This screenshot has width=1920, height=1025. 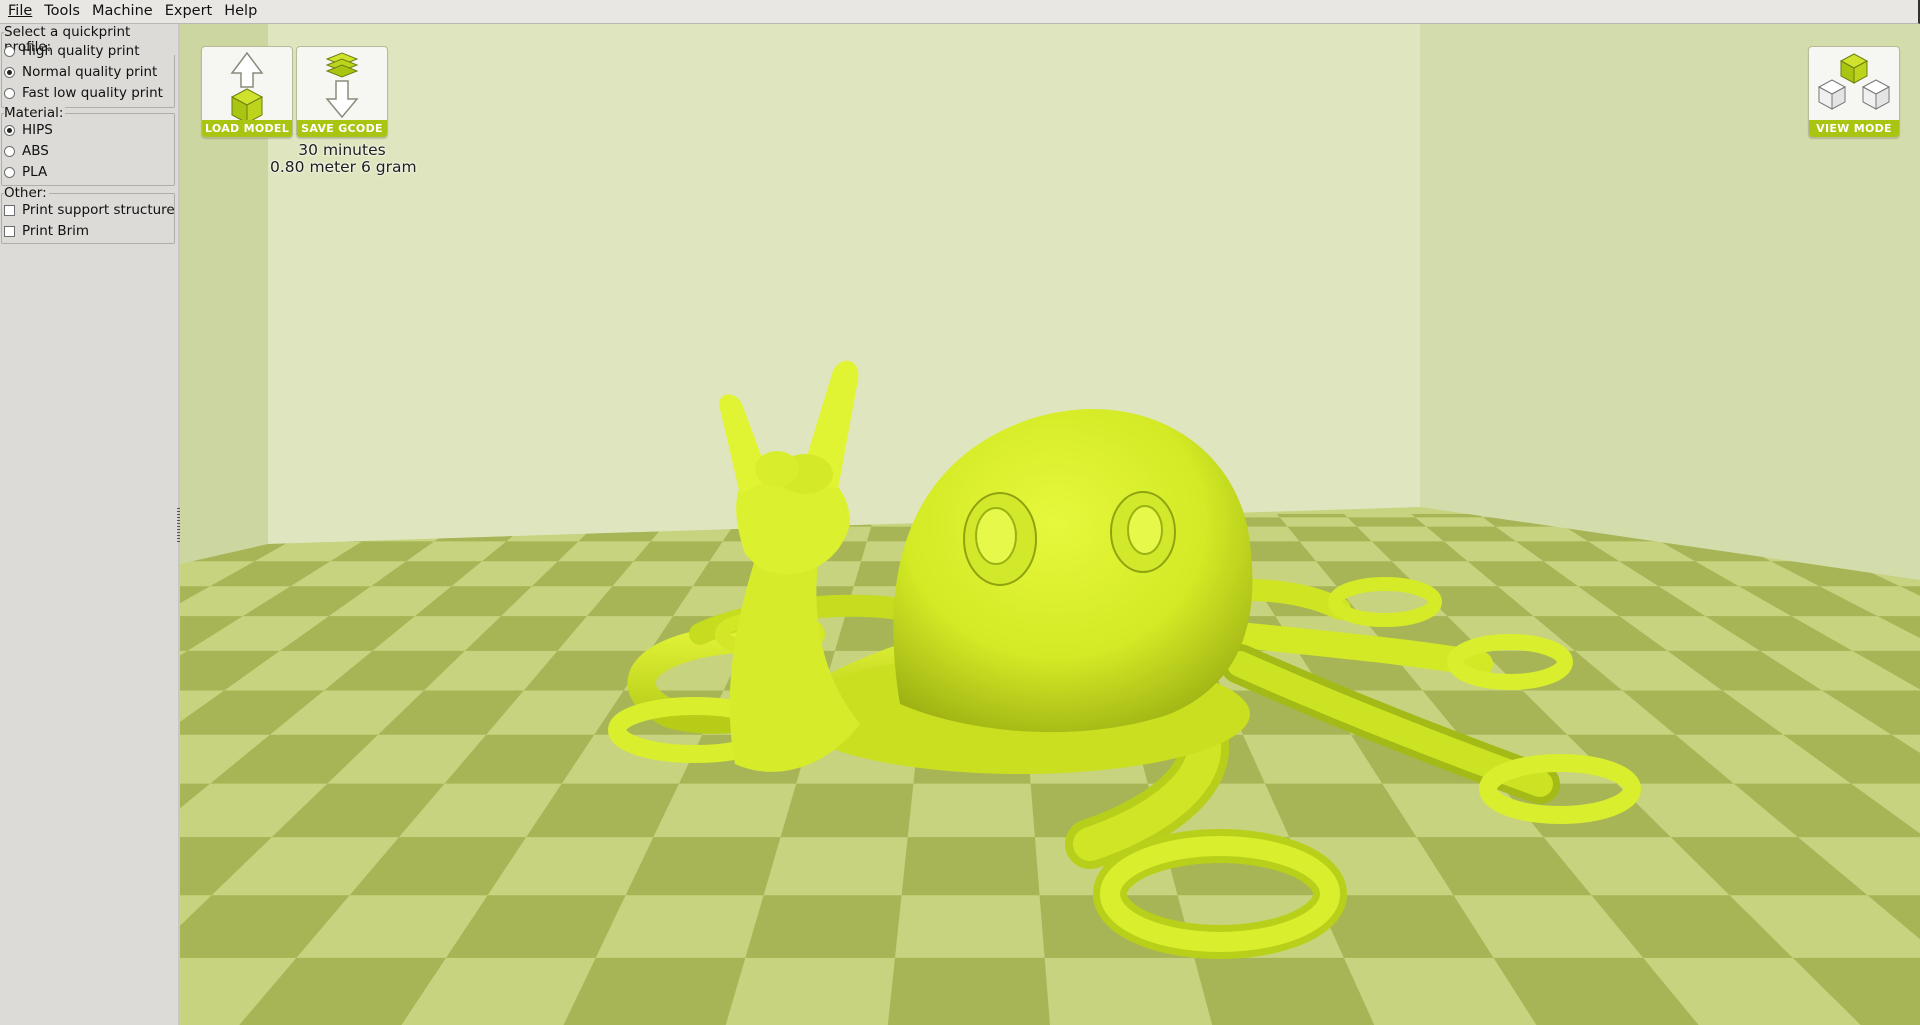 I want to click on print-brim-option: Print Brim, so click(x=46, y=231).